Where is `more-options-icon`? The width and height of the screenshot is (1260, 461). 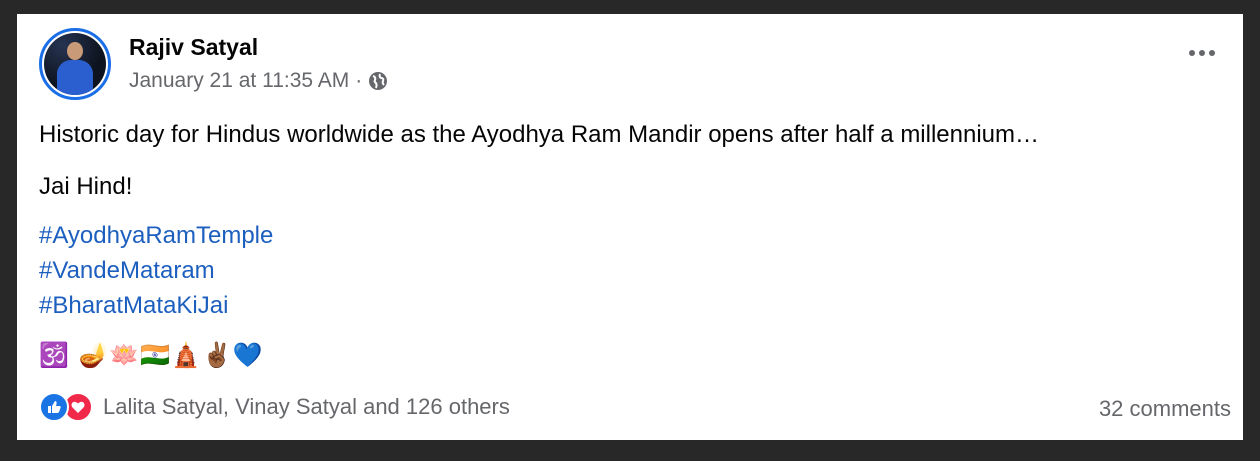 more-options-icon is located at coordinates (1202, 53).